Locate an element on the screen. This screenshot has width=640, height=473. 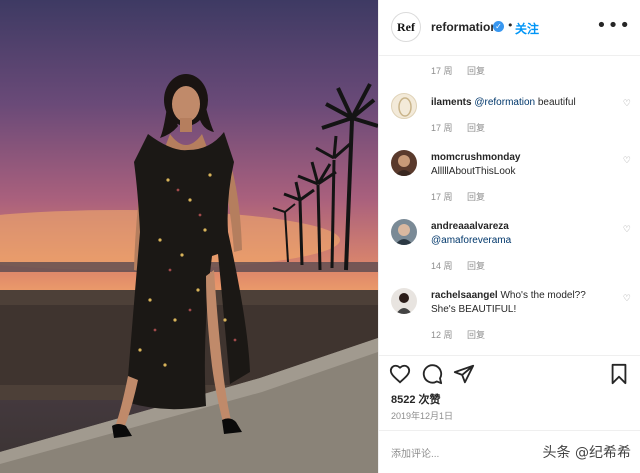
post-date: 2019年12月1日 is located at coordinates (422, 416).